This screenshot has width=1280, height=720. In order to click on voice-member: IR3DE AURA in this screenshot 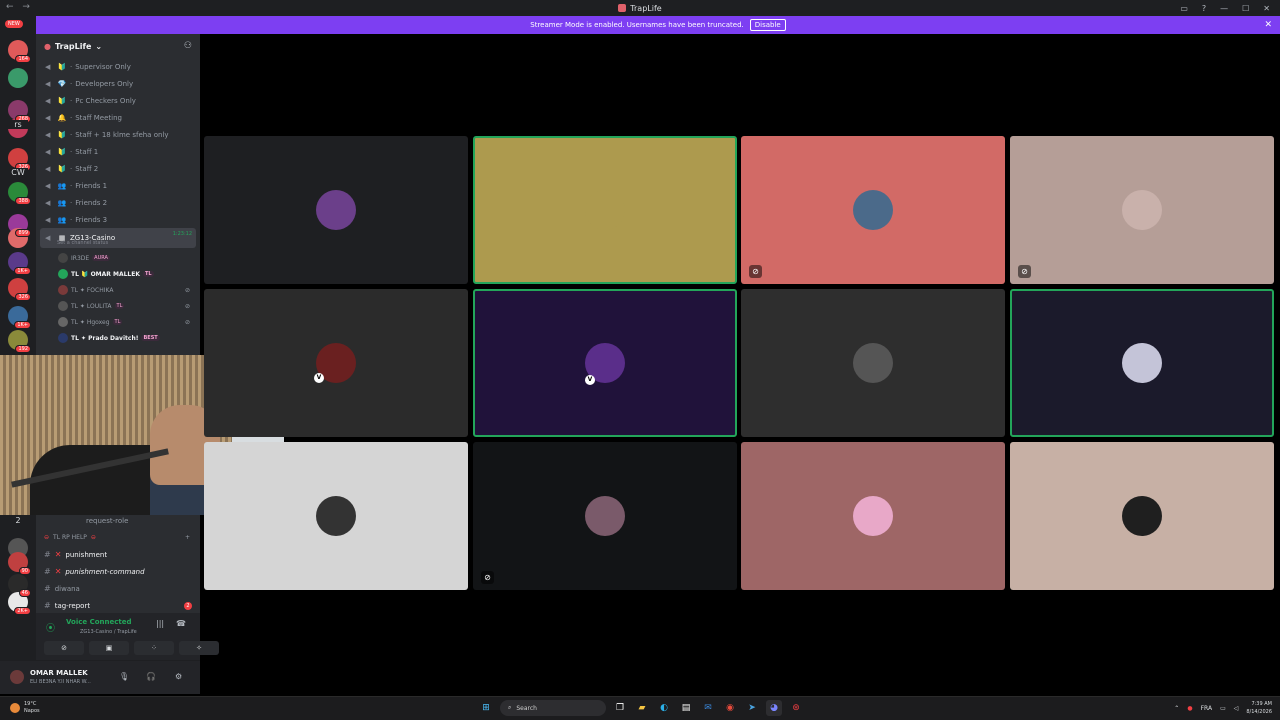, I will do `click(118, 258)`.